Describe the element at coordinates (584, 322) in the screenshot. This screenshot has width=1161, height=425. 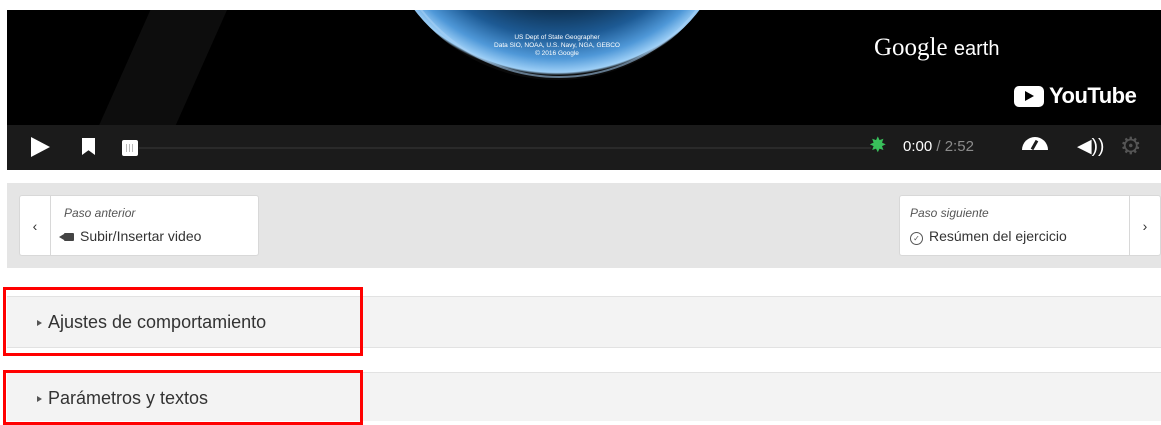
I see `section-ajustes-comportamiento: Ajustes de comportamiento` at that location.